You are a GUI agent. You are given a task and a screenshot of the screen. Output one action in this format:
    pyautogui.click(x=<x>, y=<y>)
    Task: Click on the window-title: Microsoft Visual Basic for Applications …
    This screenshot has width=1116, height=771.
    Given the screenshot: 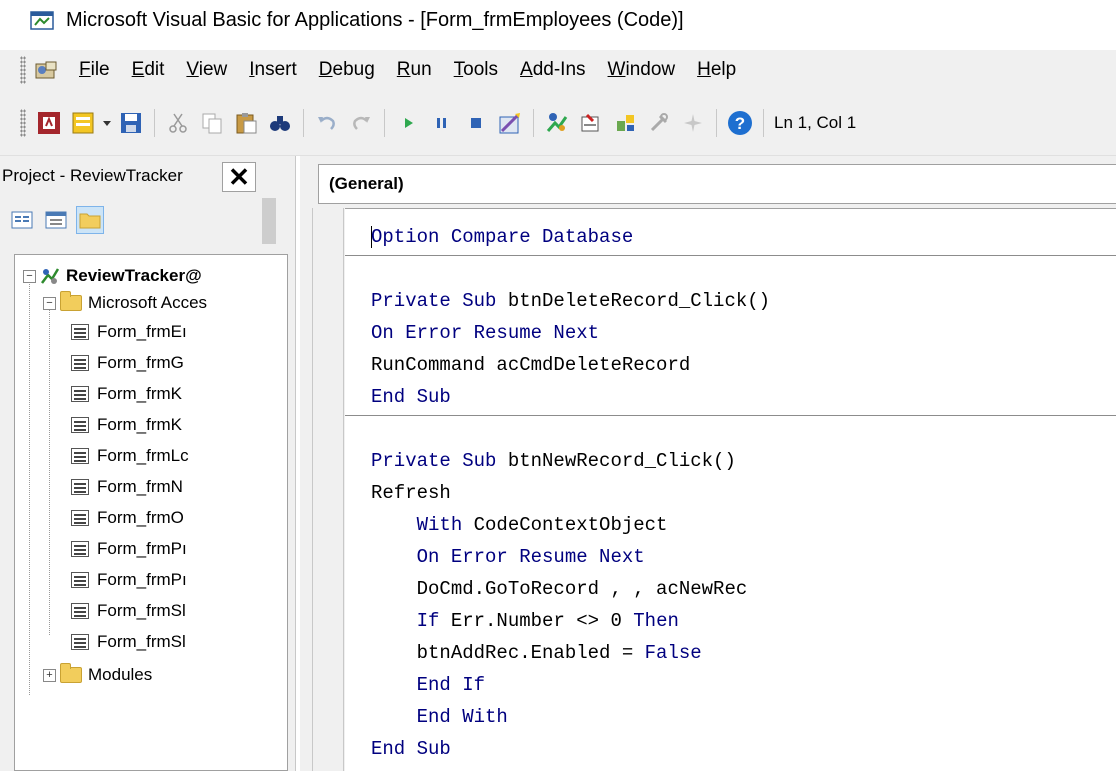 What is the action you would take?
    pyautogui.click(x=375, y=19)
    